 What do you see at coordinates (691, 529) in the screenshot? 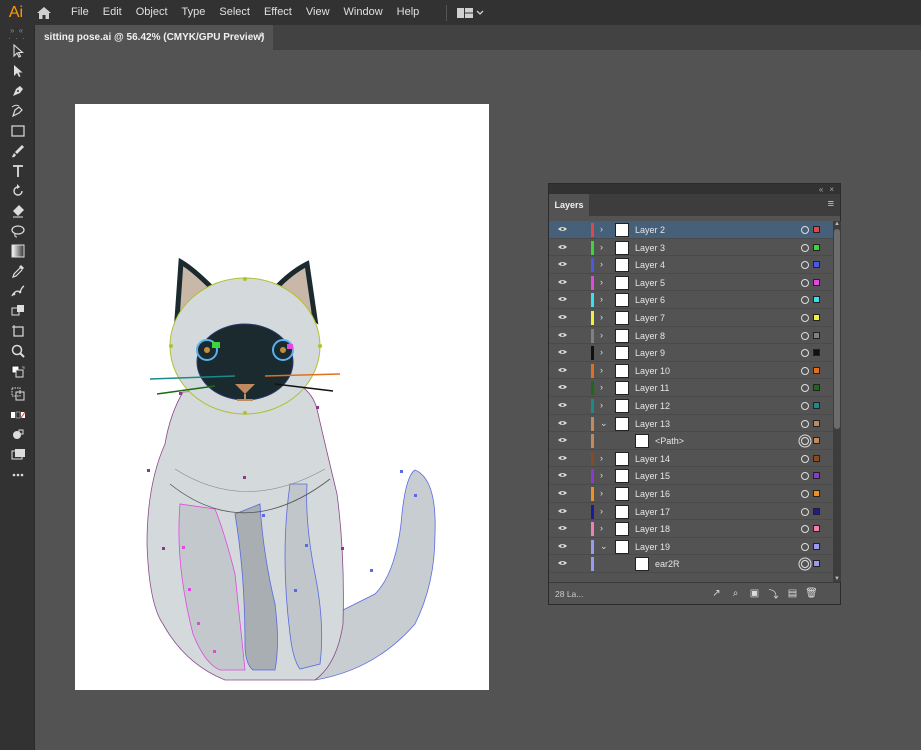
I see `layer-row: › Layer 18` at bounding box center [691, 529].